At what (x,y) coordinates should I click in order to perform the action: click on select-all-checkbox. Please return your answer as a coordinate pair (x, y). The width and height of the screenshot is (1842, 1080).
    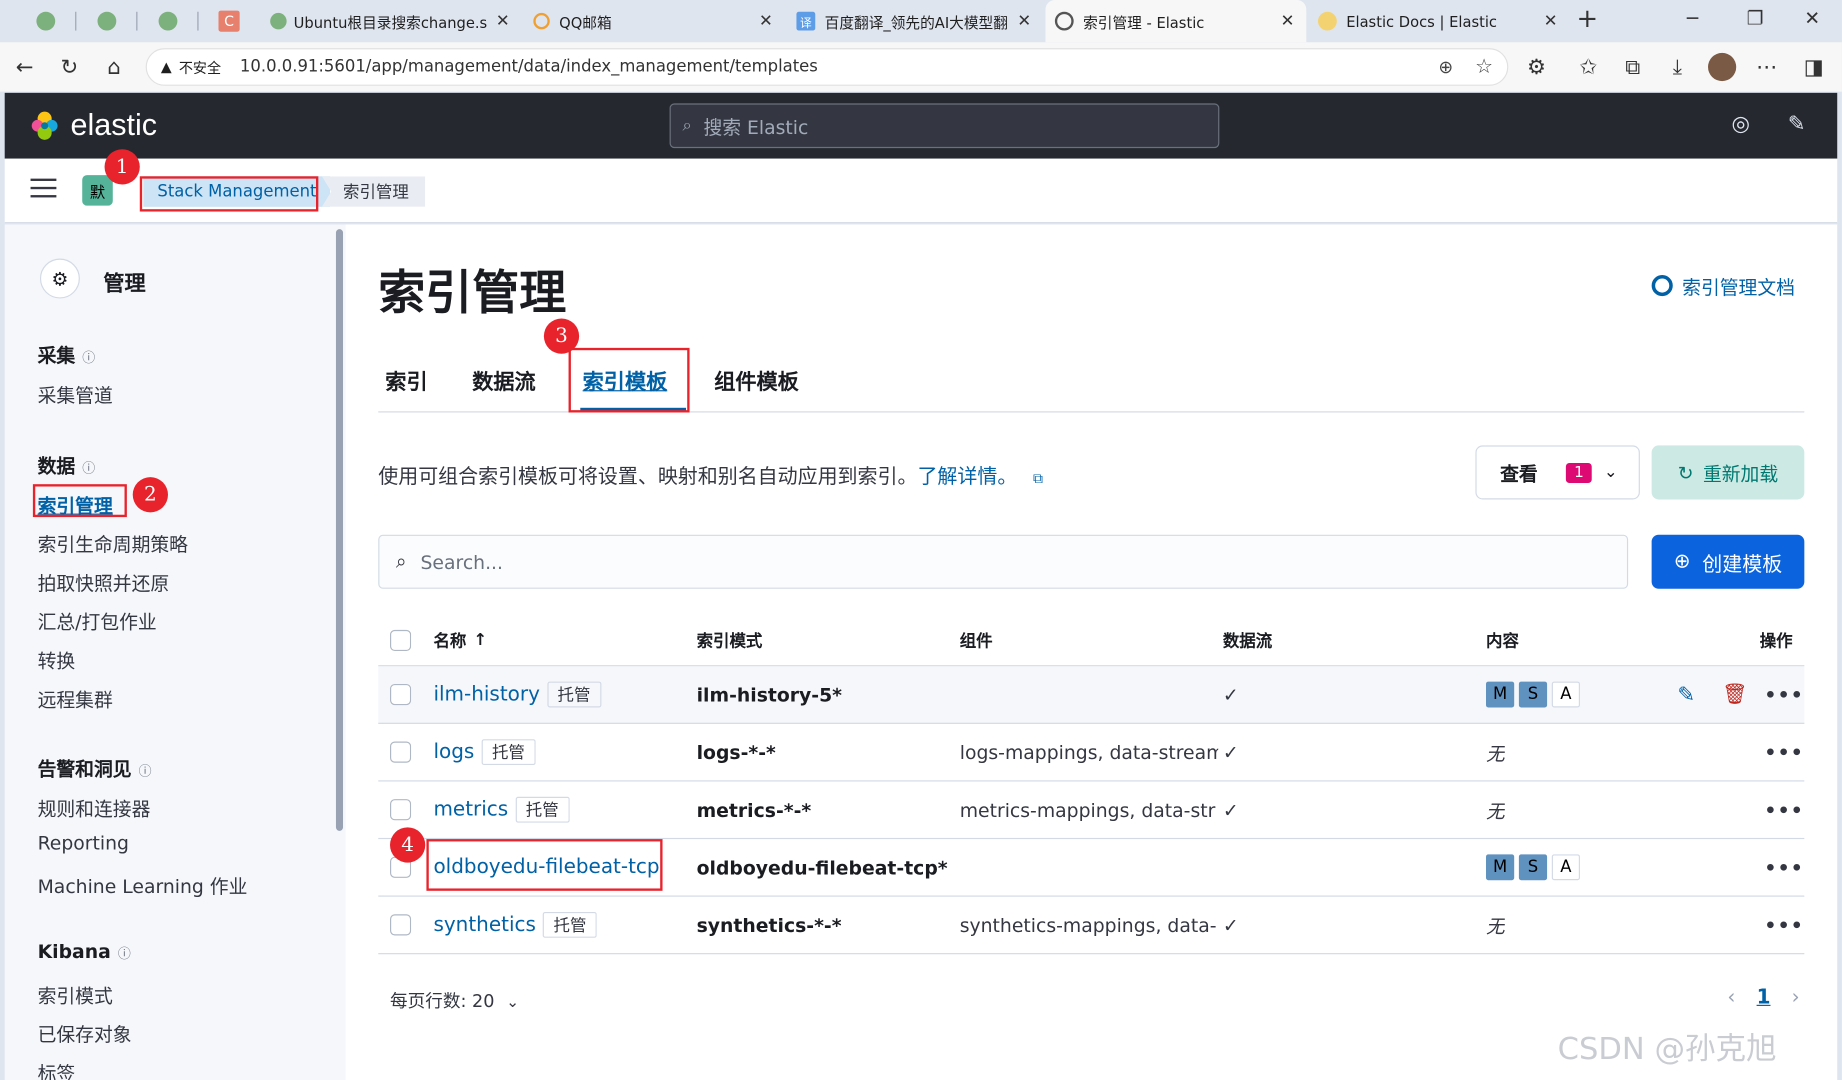
    Looking at the image, I should click on (401, 640).